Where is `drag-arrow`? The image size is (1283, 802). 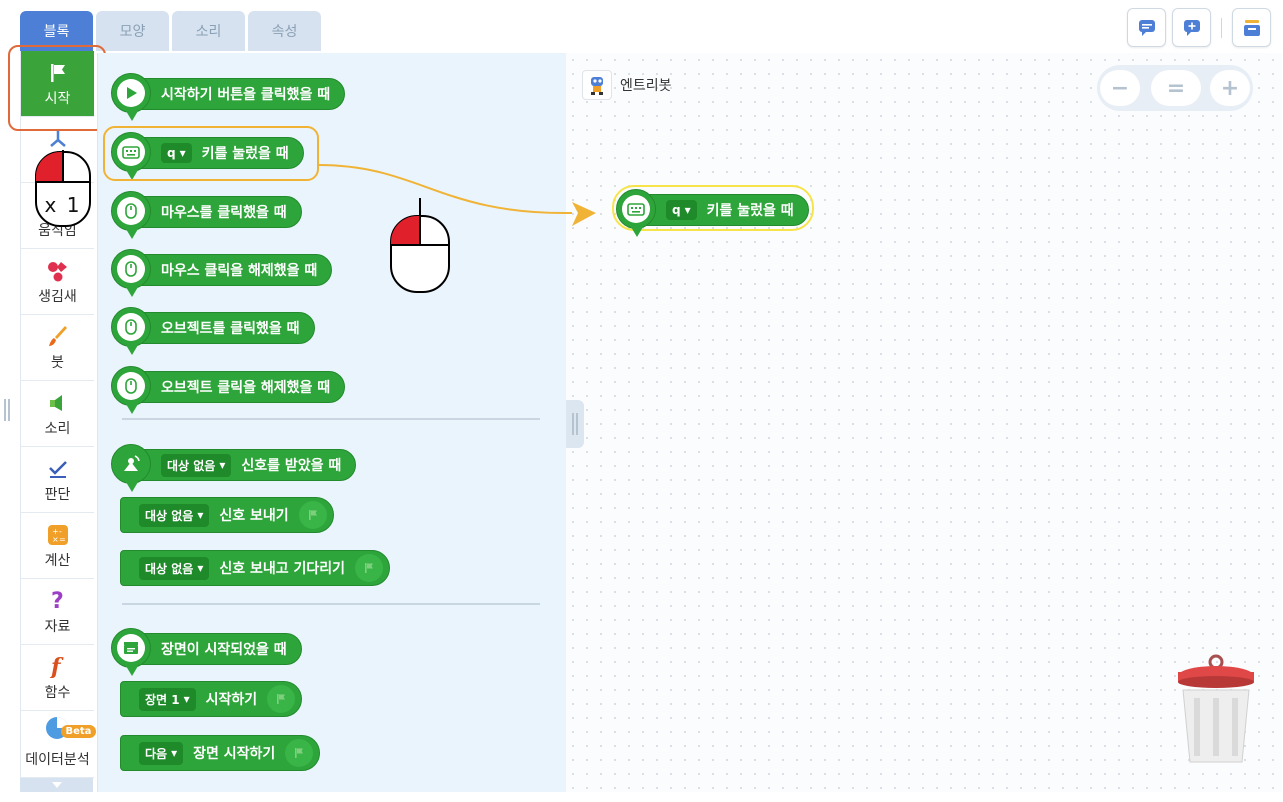
drag-arrow is located at coordinates (456, 195).